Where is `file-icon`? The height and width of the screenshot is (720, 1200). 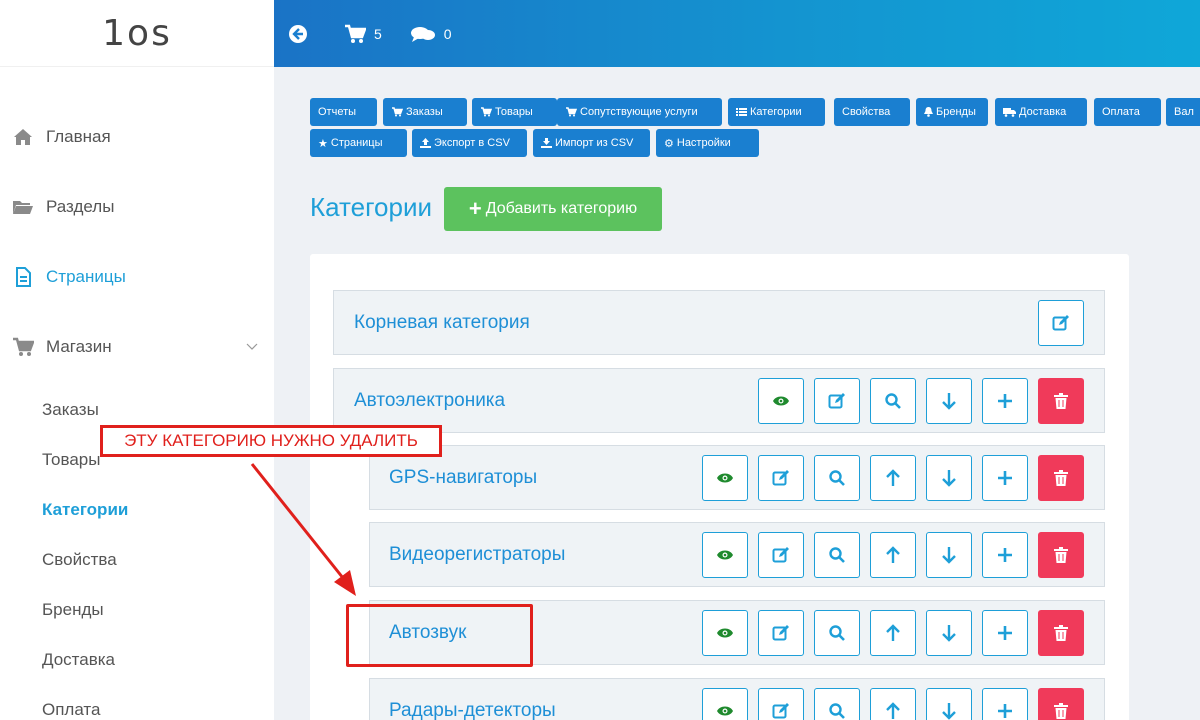 file-icon is located at coordinates (23, 277).